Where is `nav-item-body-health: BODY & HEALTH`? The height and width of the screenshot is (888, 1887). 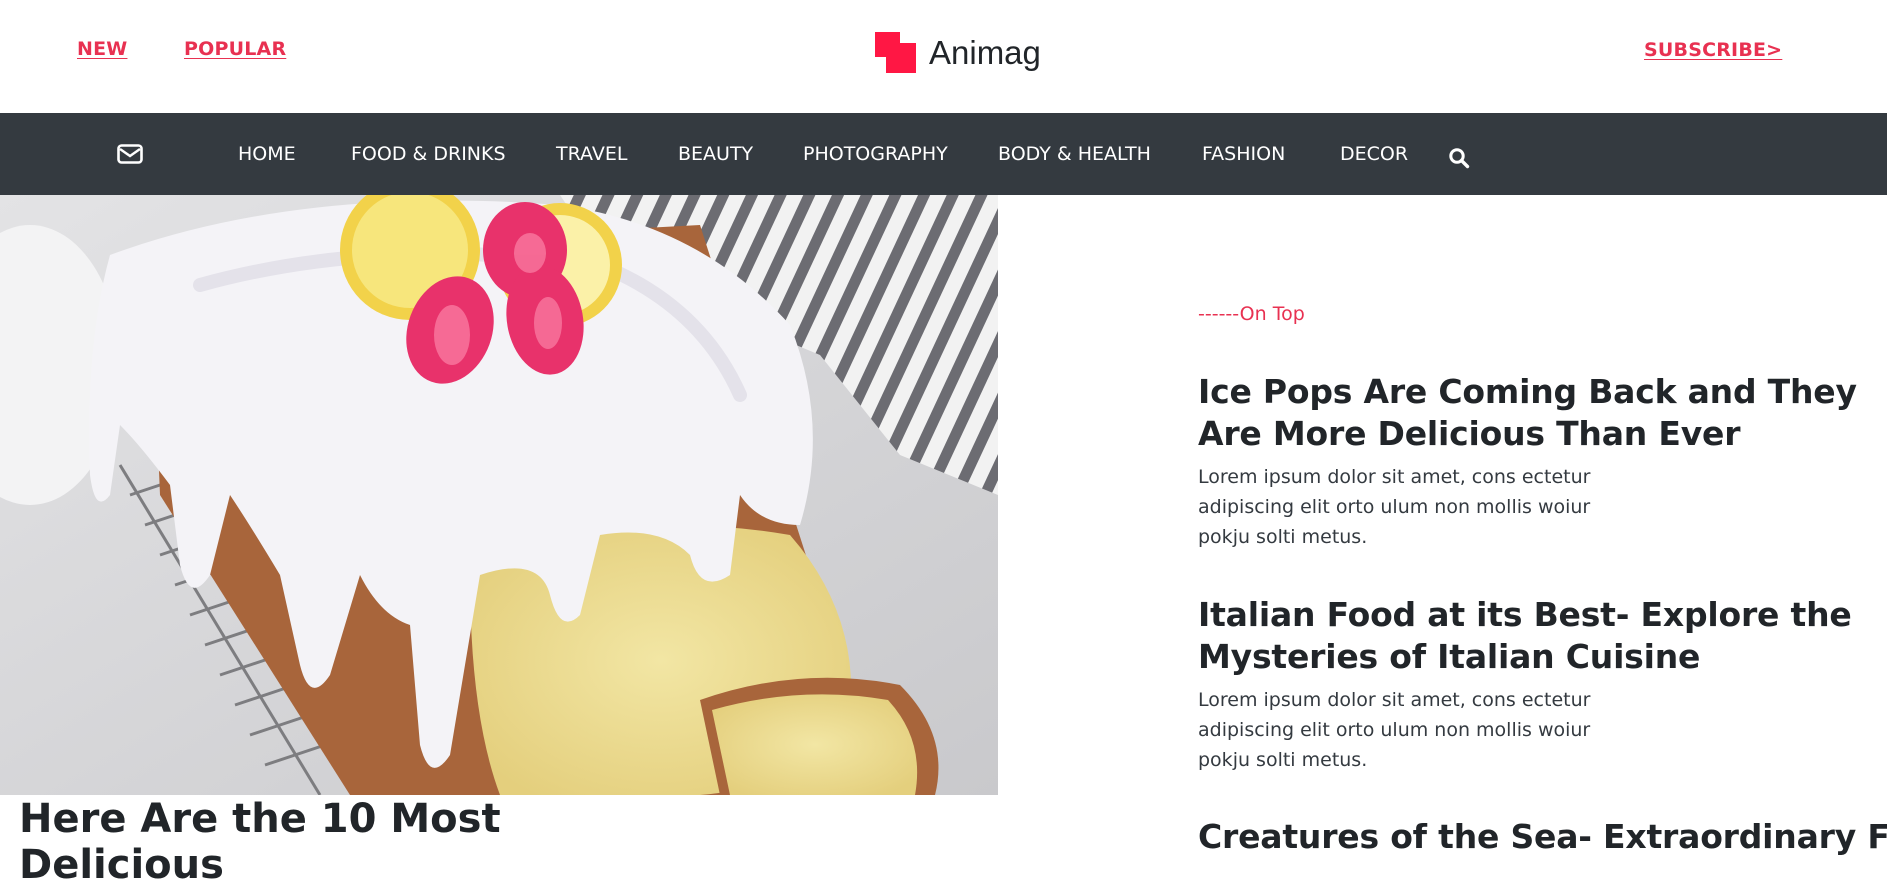 nav-item-body-health: BODY & HEALTH is located at coordinates (1074, 154).